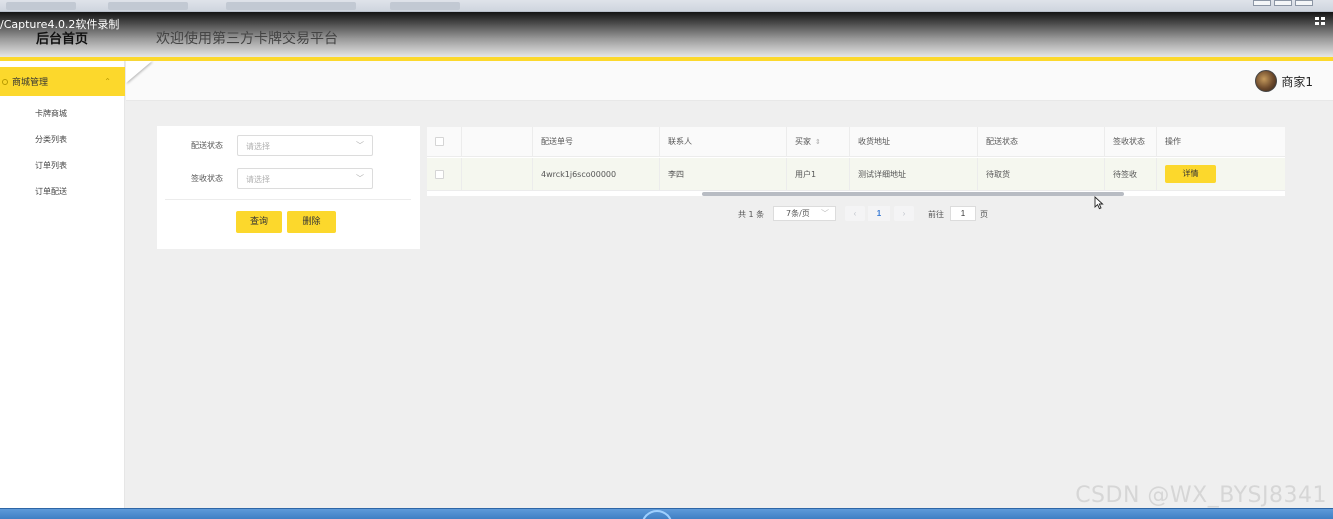  I want to click on pagination-total: 共 1 条, so click(751, 214).